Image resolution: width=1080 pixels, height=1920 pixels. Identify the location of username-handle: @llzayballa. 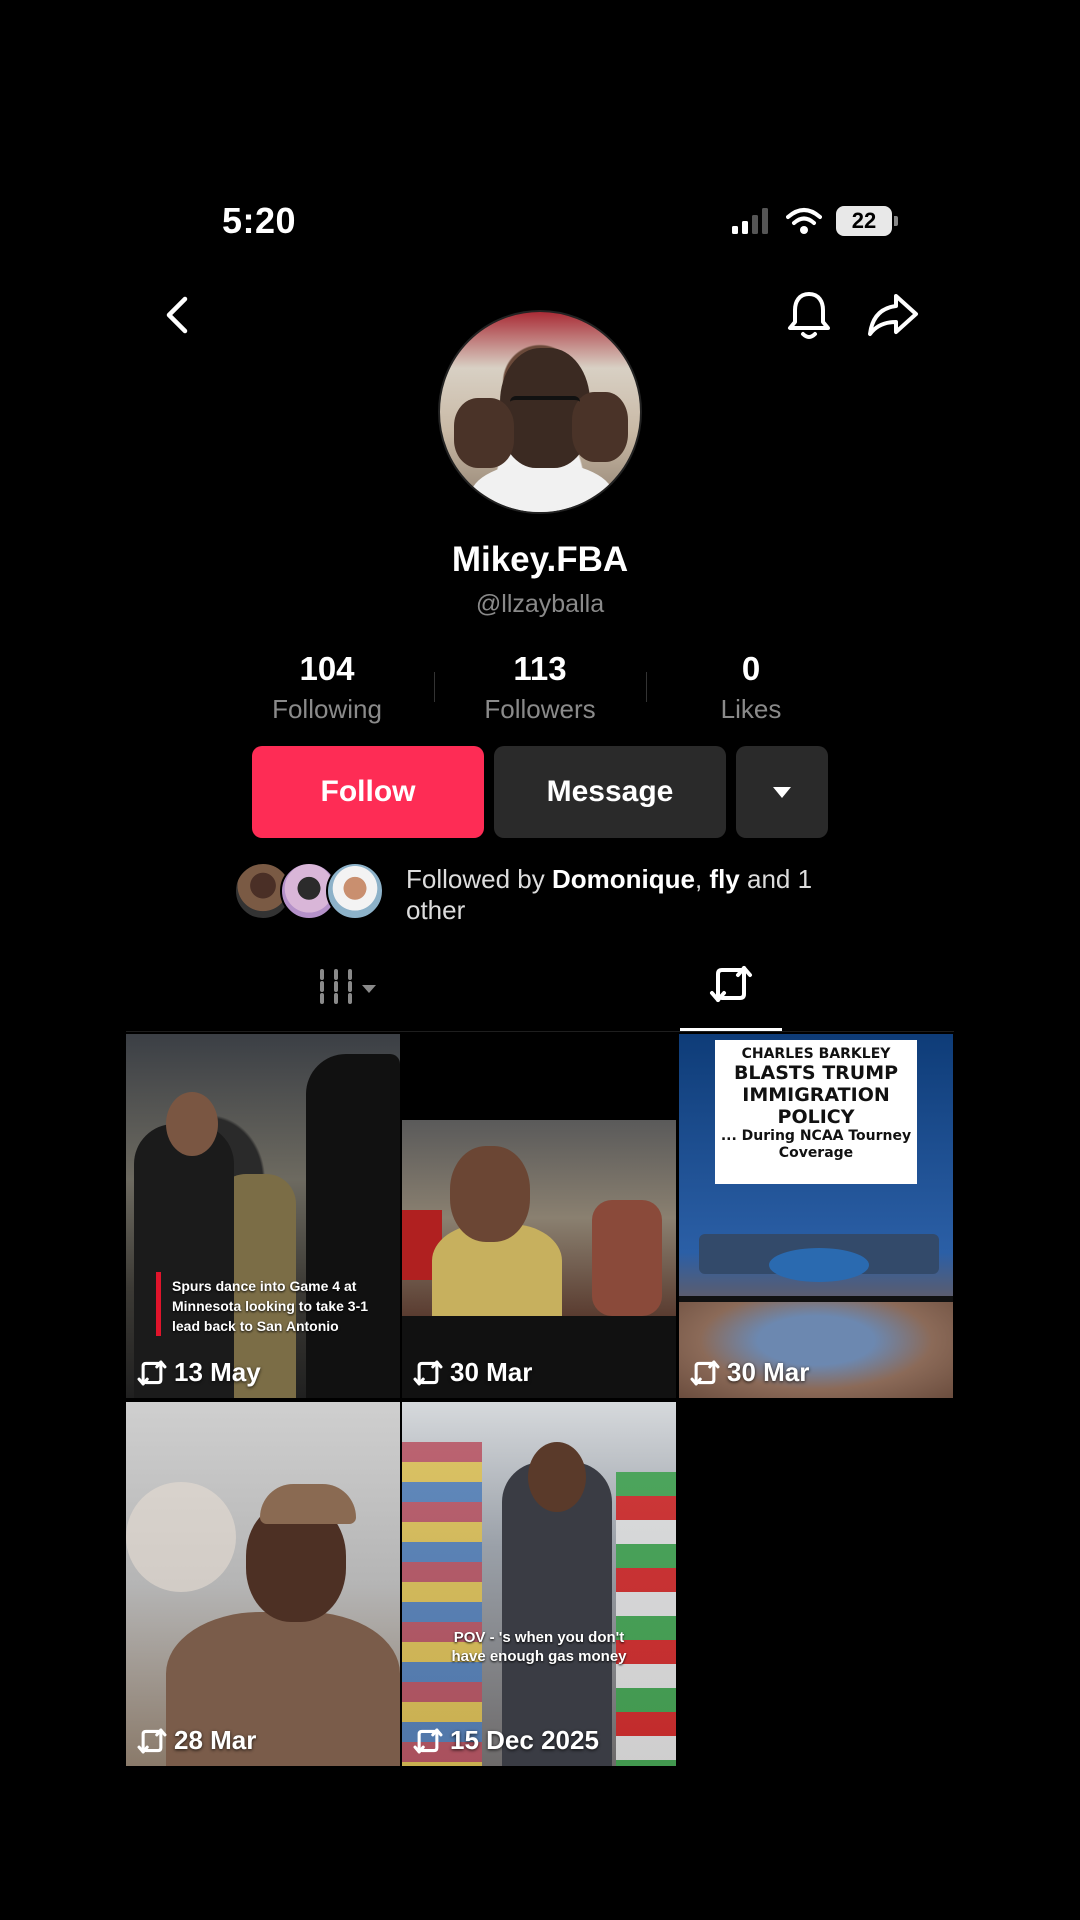
(540, 604).